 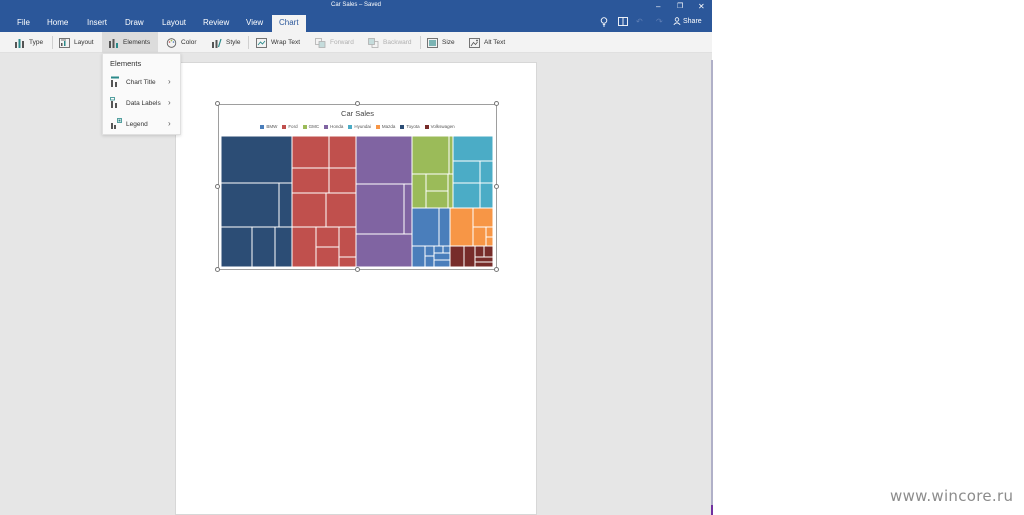 I want to click on document-title: Car Sales – Saved, so click(x=356, y=5).